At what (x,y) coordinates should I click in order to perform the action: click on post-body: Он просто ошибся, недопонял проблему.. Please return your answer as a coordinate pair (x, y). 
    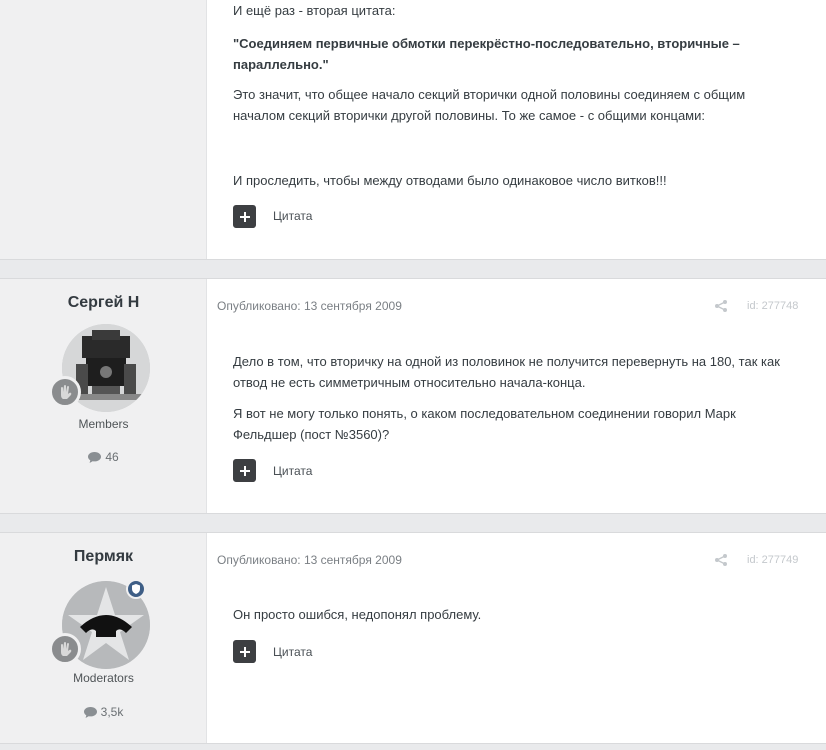
    Looking at the image, I should click on (518, 614).